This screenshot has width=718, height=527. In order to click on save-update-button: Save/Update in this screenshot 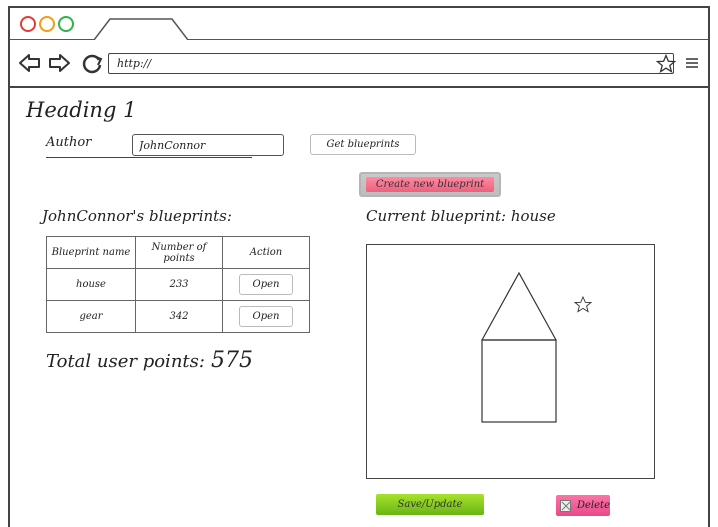, I will do `click(430, 504)`.